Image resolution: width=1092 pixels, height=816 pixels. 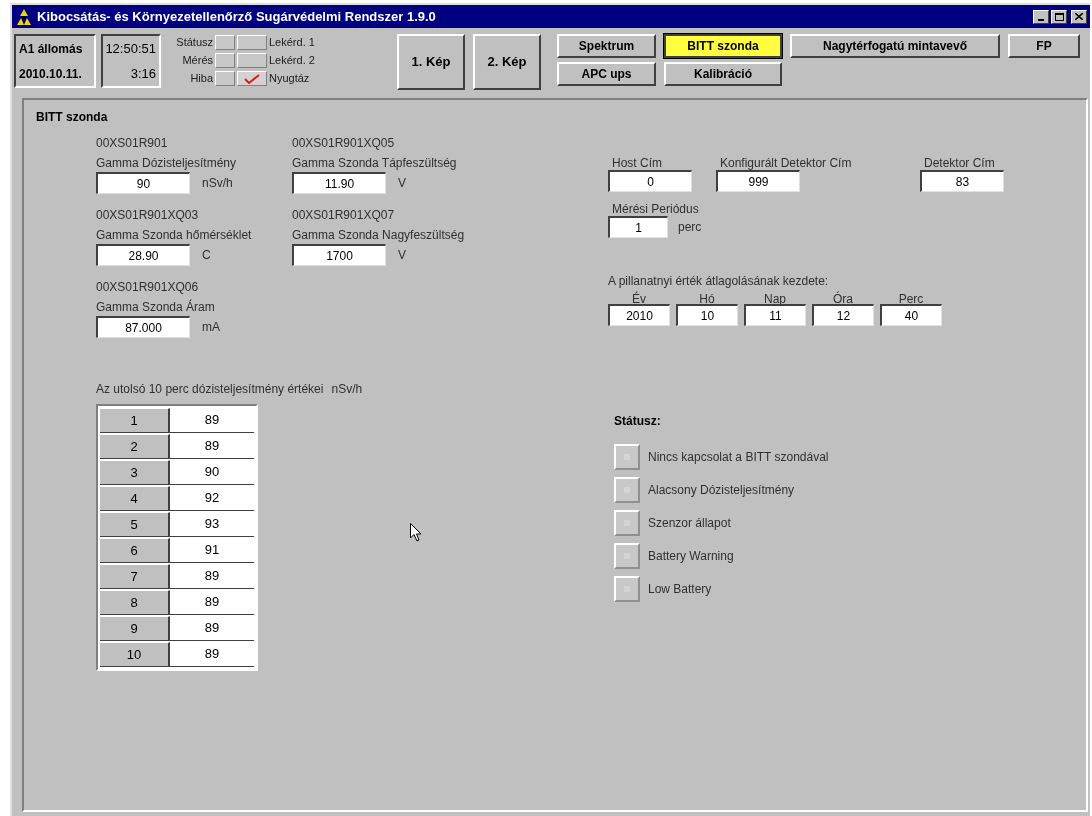 What do you see at coordinates (148, 215) in the screenshot?
I see `measurement-code: 00XS01R901XQ03` at bounding box center [148, 215].